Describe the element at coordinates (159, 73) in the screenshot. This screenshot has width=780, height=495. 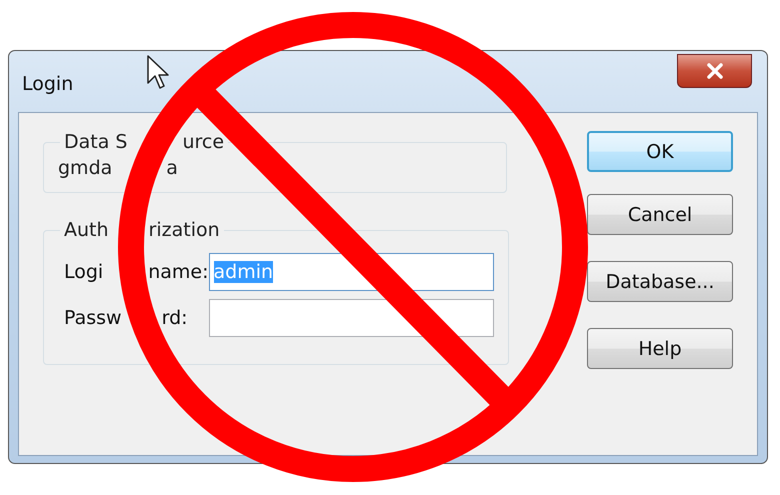
I see `mouse-pointer-icon` at that location.